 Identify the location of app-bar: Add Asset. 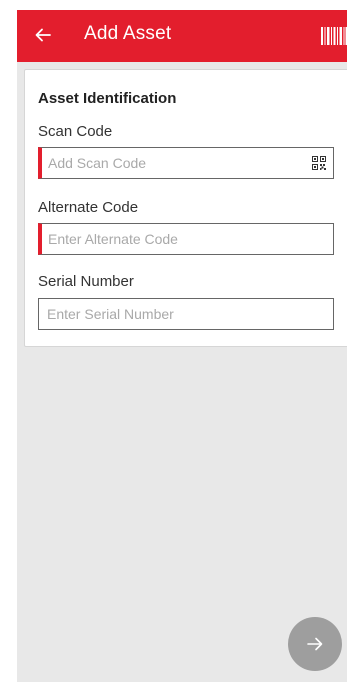
(182, 36).